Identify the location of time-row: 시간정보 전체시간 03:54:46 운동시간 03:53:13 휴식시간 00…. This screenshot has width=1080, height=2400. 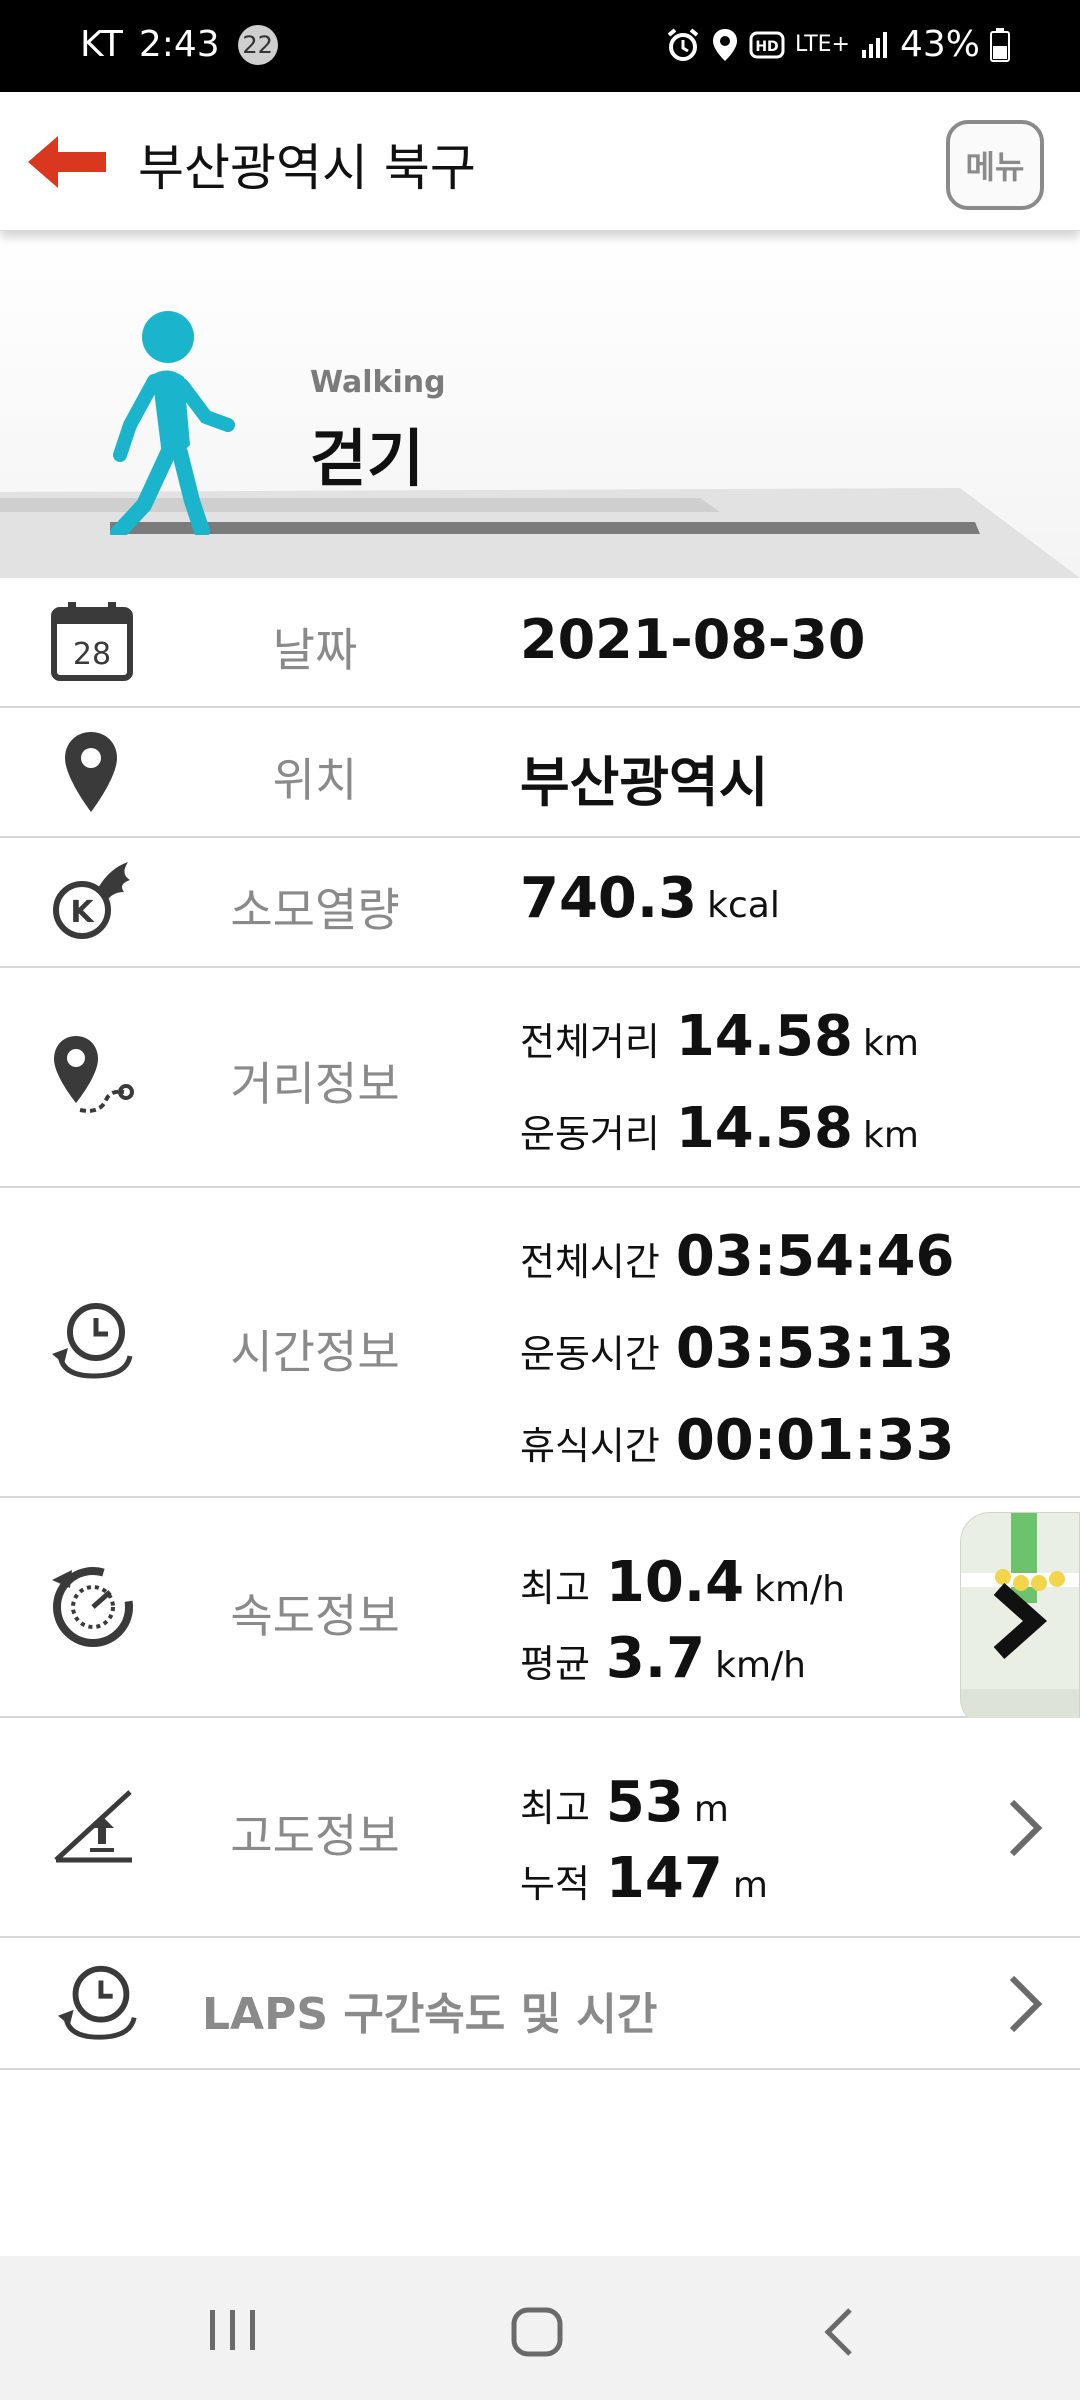
(540, 1343).